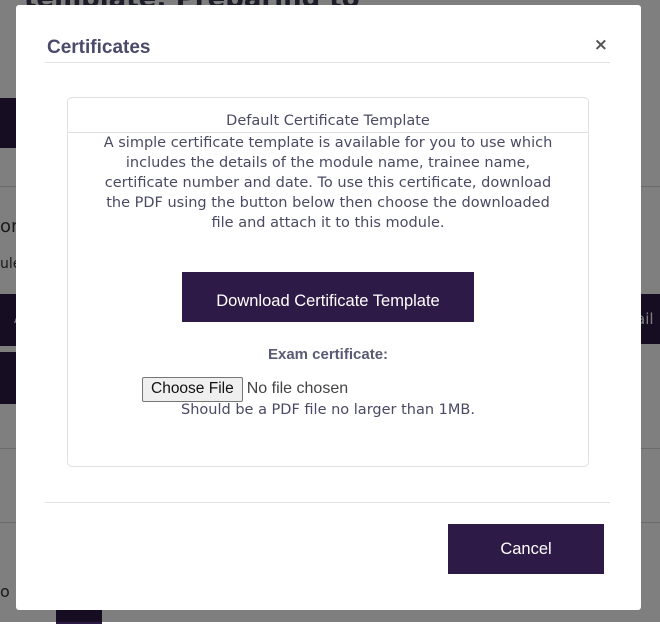 This screenshot has height=624, width=660. What do you see at coordinates (328, 410) in the screenshot?
I see `file-hint: Should be a PDF file no larger than 1MB.` at bounding box center [328, 410].